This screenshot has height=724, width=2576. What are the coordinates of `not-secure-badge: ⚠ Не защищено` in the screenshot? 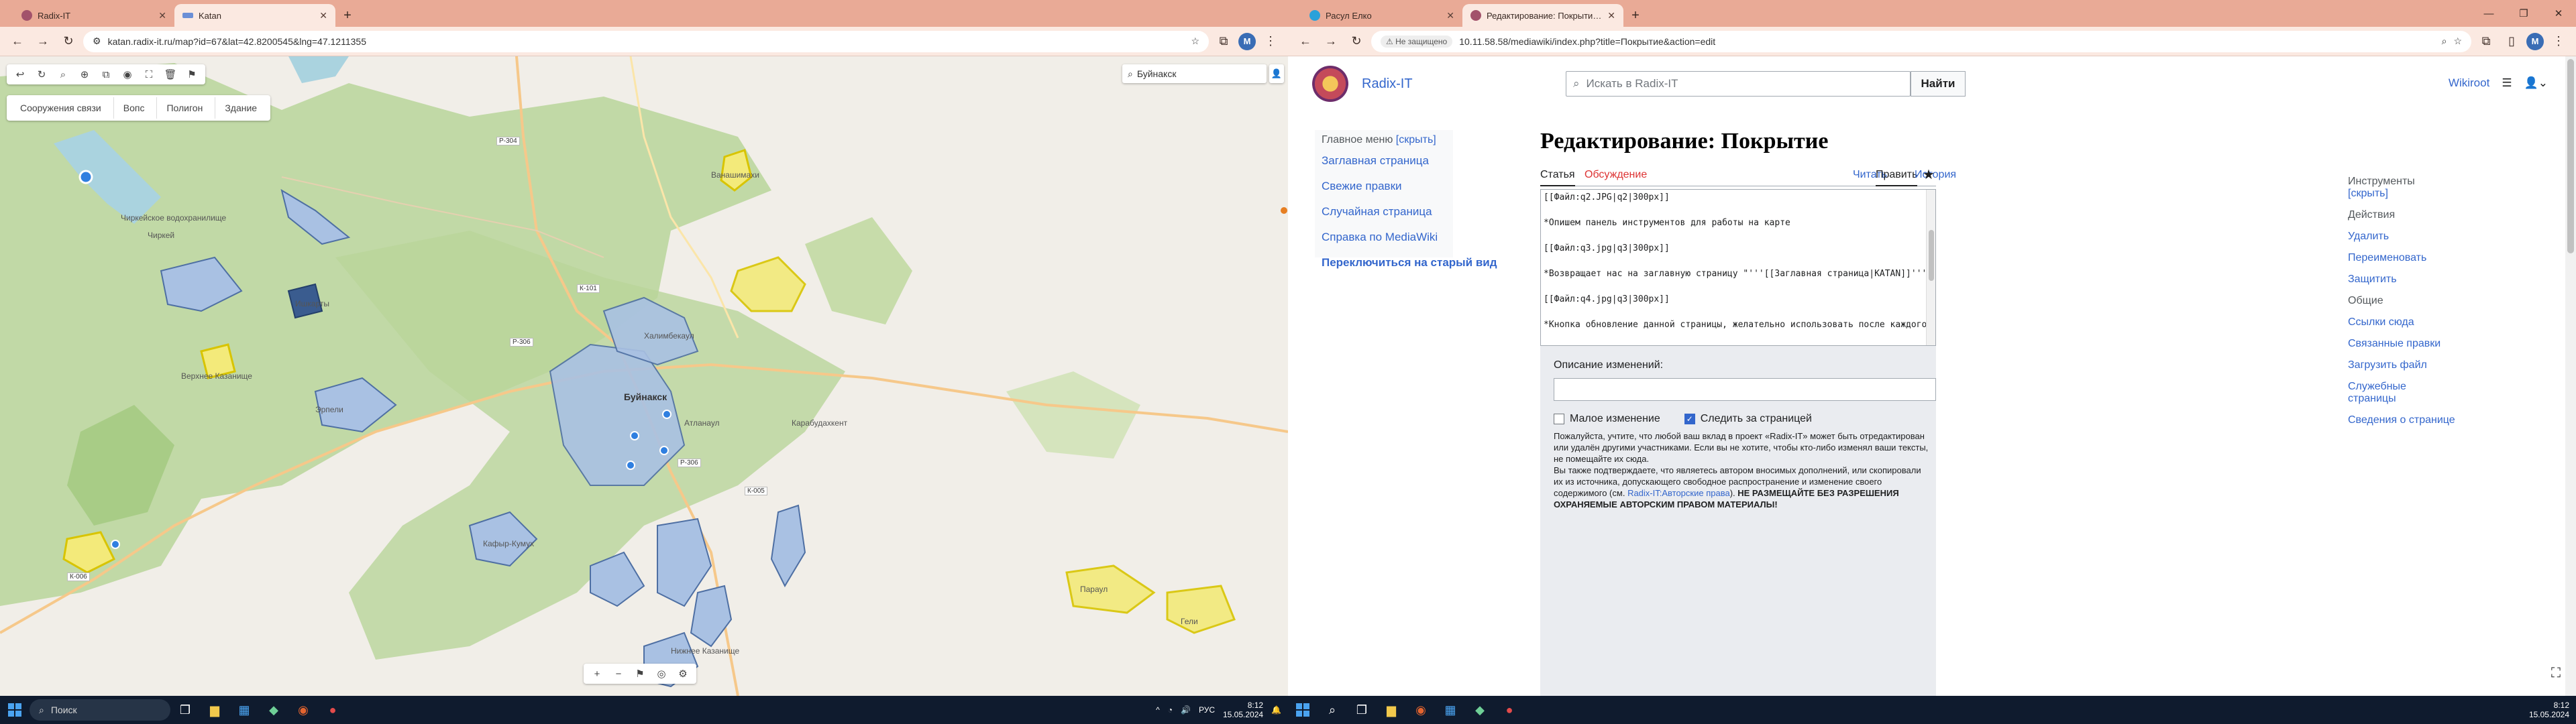 It's located at (1417, 41).